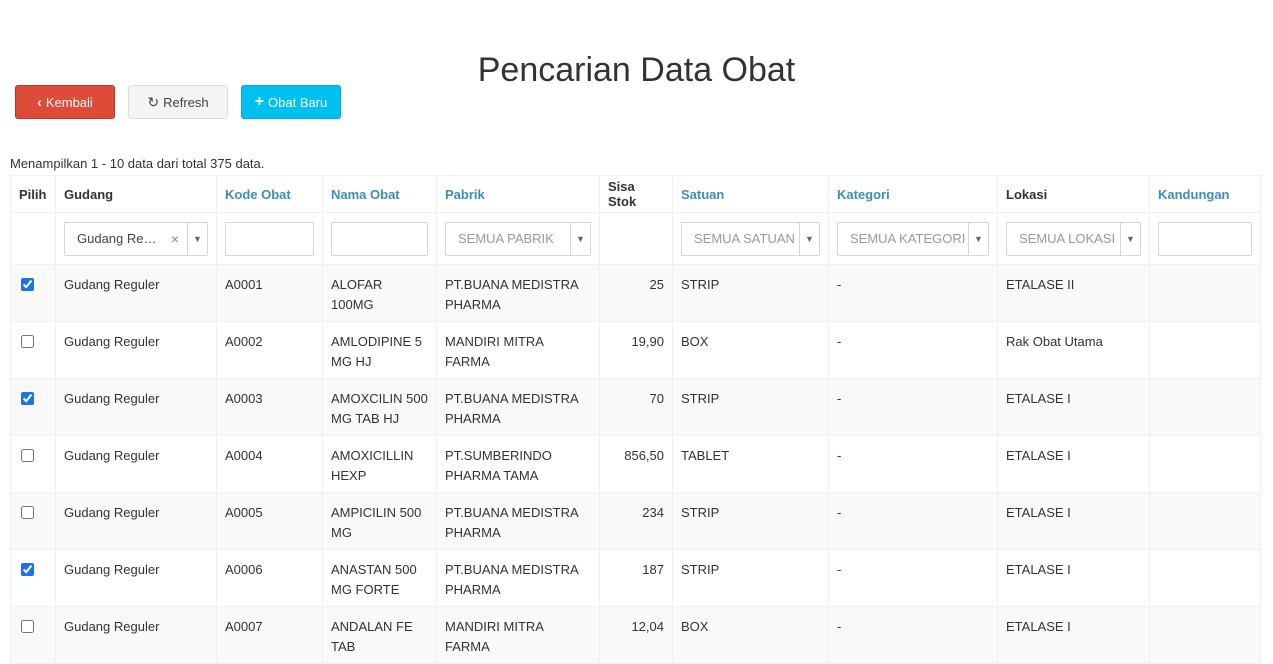 This screenshot has height=664, width=1273. What do you see at coordinates (136, 194) in the screenshot?
I see `col-gudang: Gudang` at bounding box center [136, 194].